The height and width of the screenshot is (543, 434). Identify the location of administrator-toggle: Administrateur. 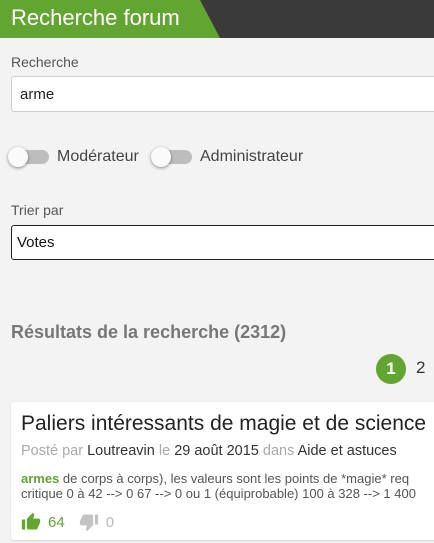
(227, 157).